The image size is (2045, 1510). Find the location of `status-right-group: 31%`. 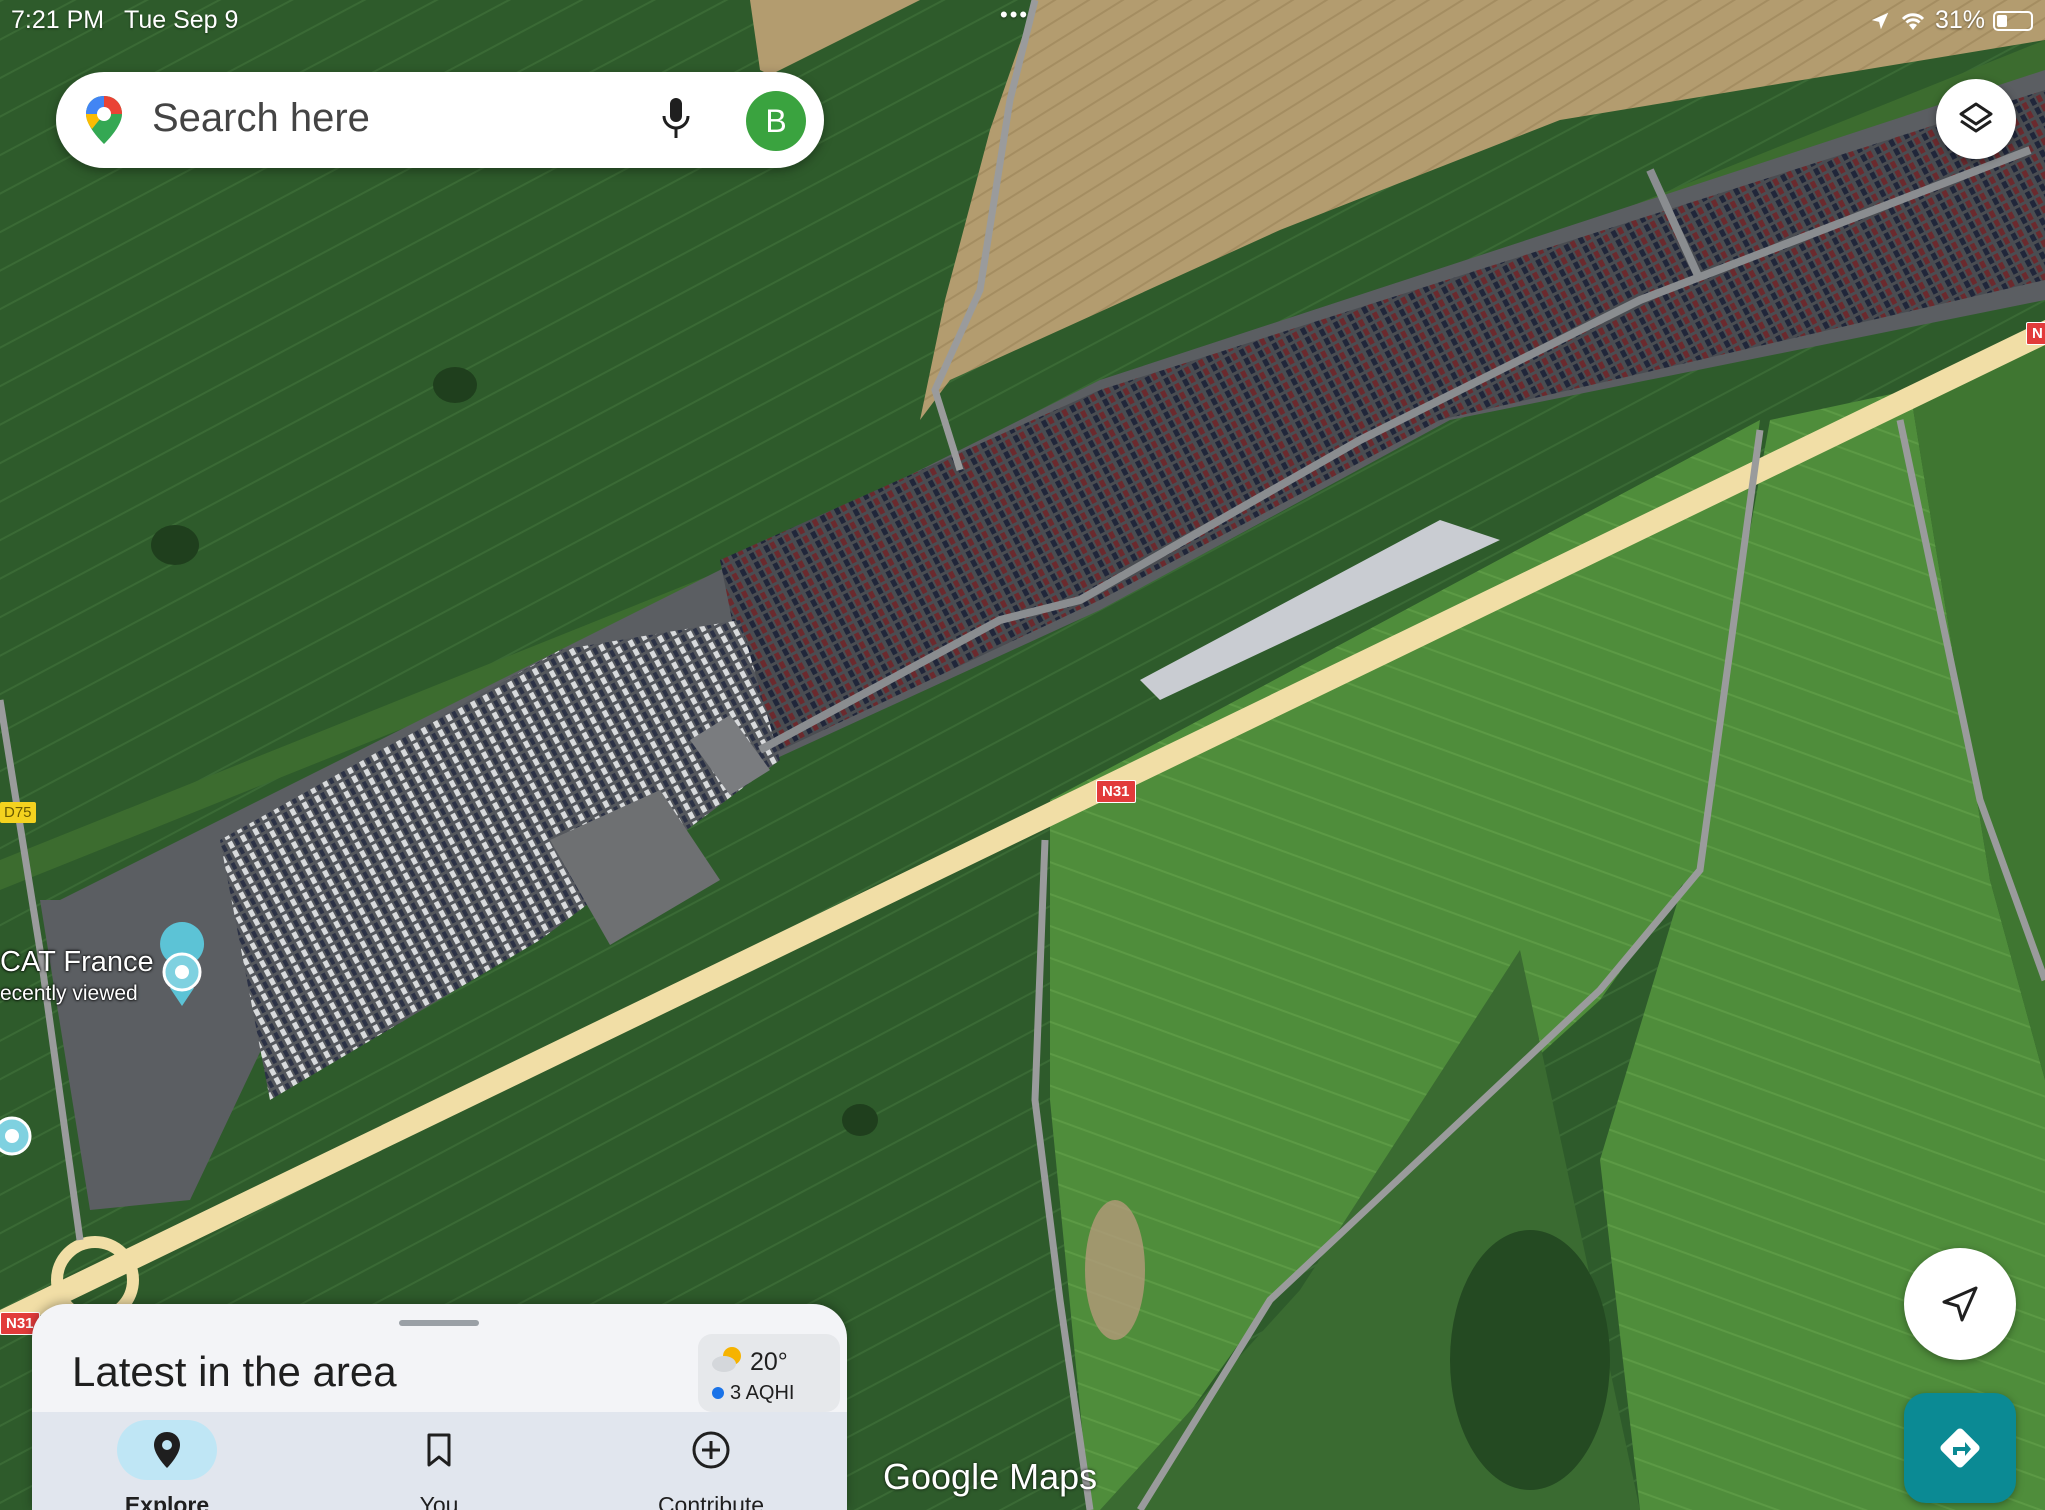

status-right-group: 31% is located at coordinates (1951, 20).